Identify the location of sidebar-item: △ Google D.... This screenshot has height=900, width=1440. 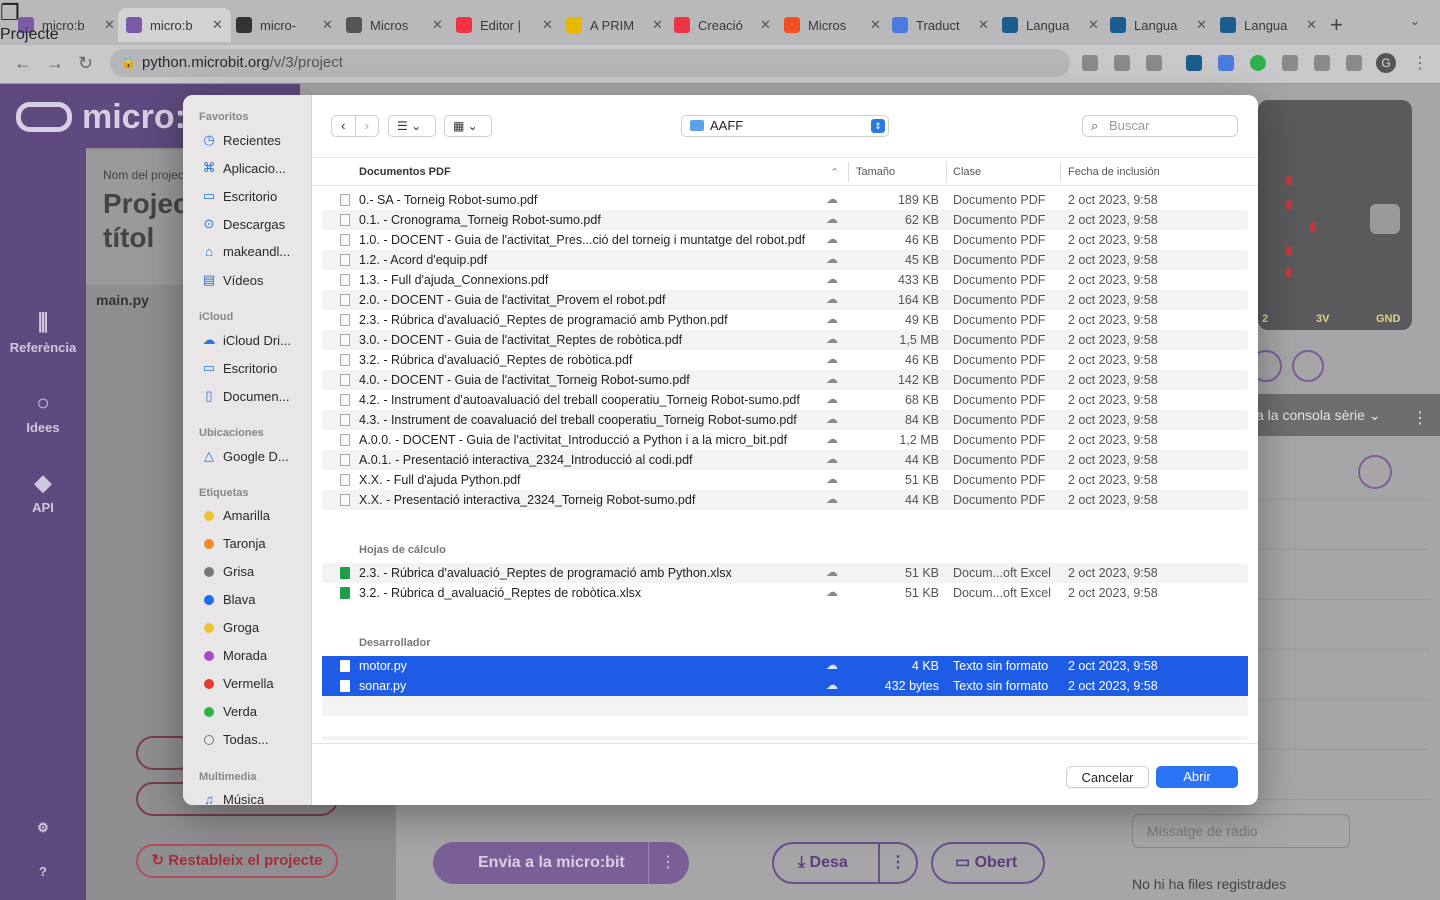
(255, 456).